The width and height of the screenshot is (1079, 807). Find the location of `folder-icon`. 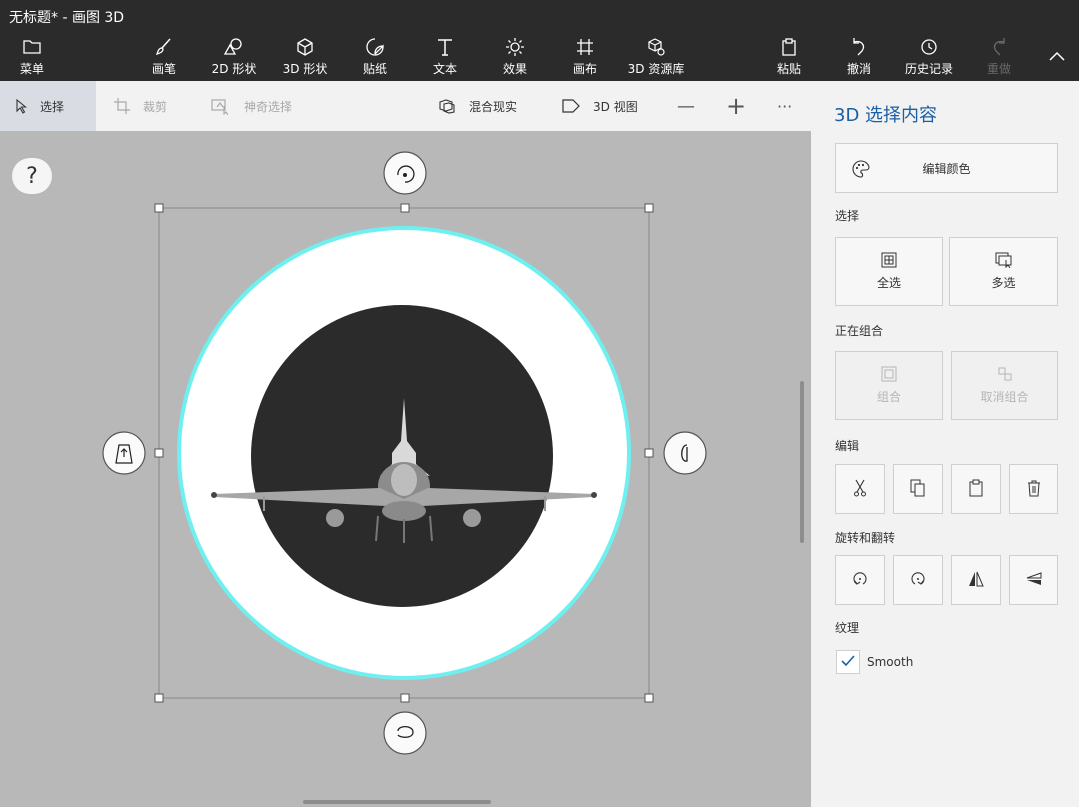

folder-icon is located at coordinates (32, 47).